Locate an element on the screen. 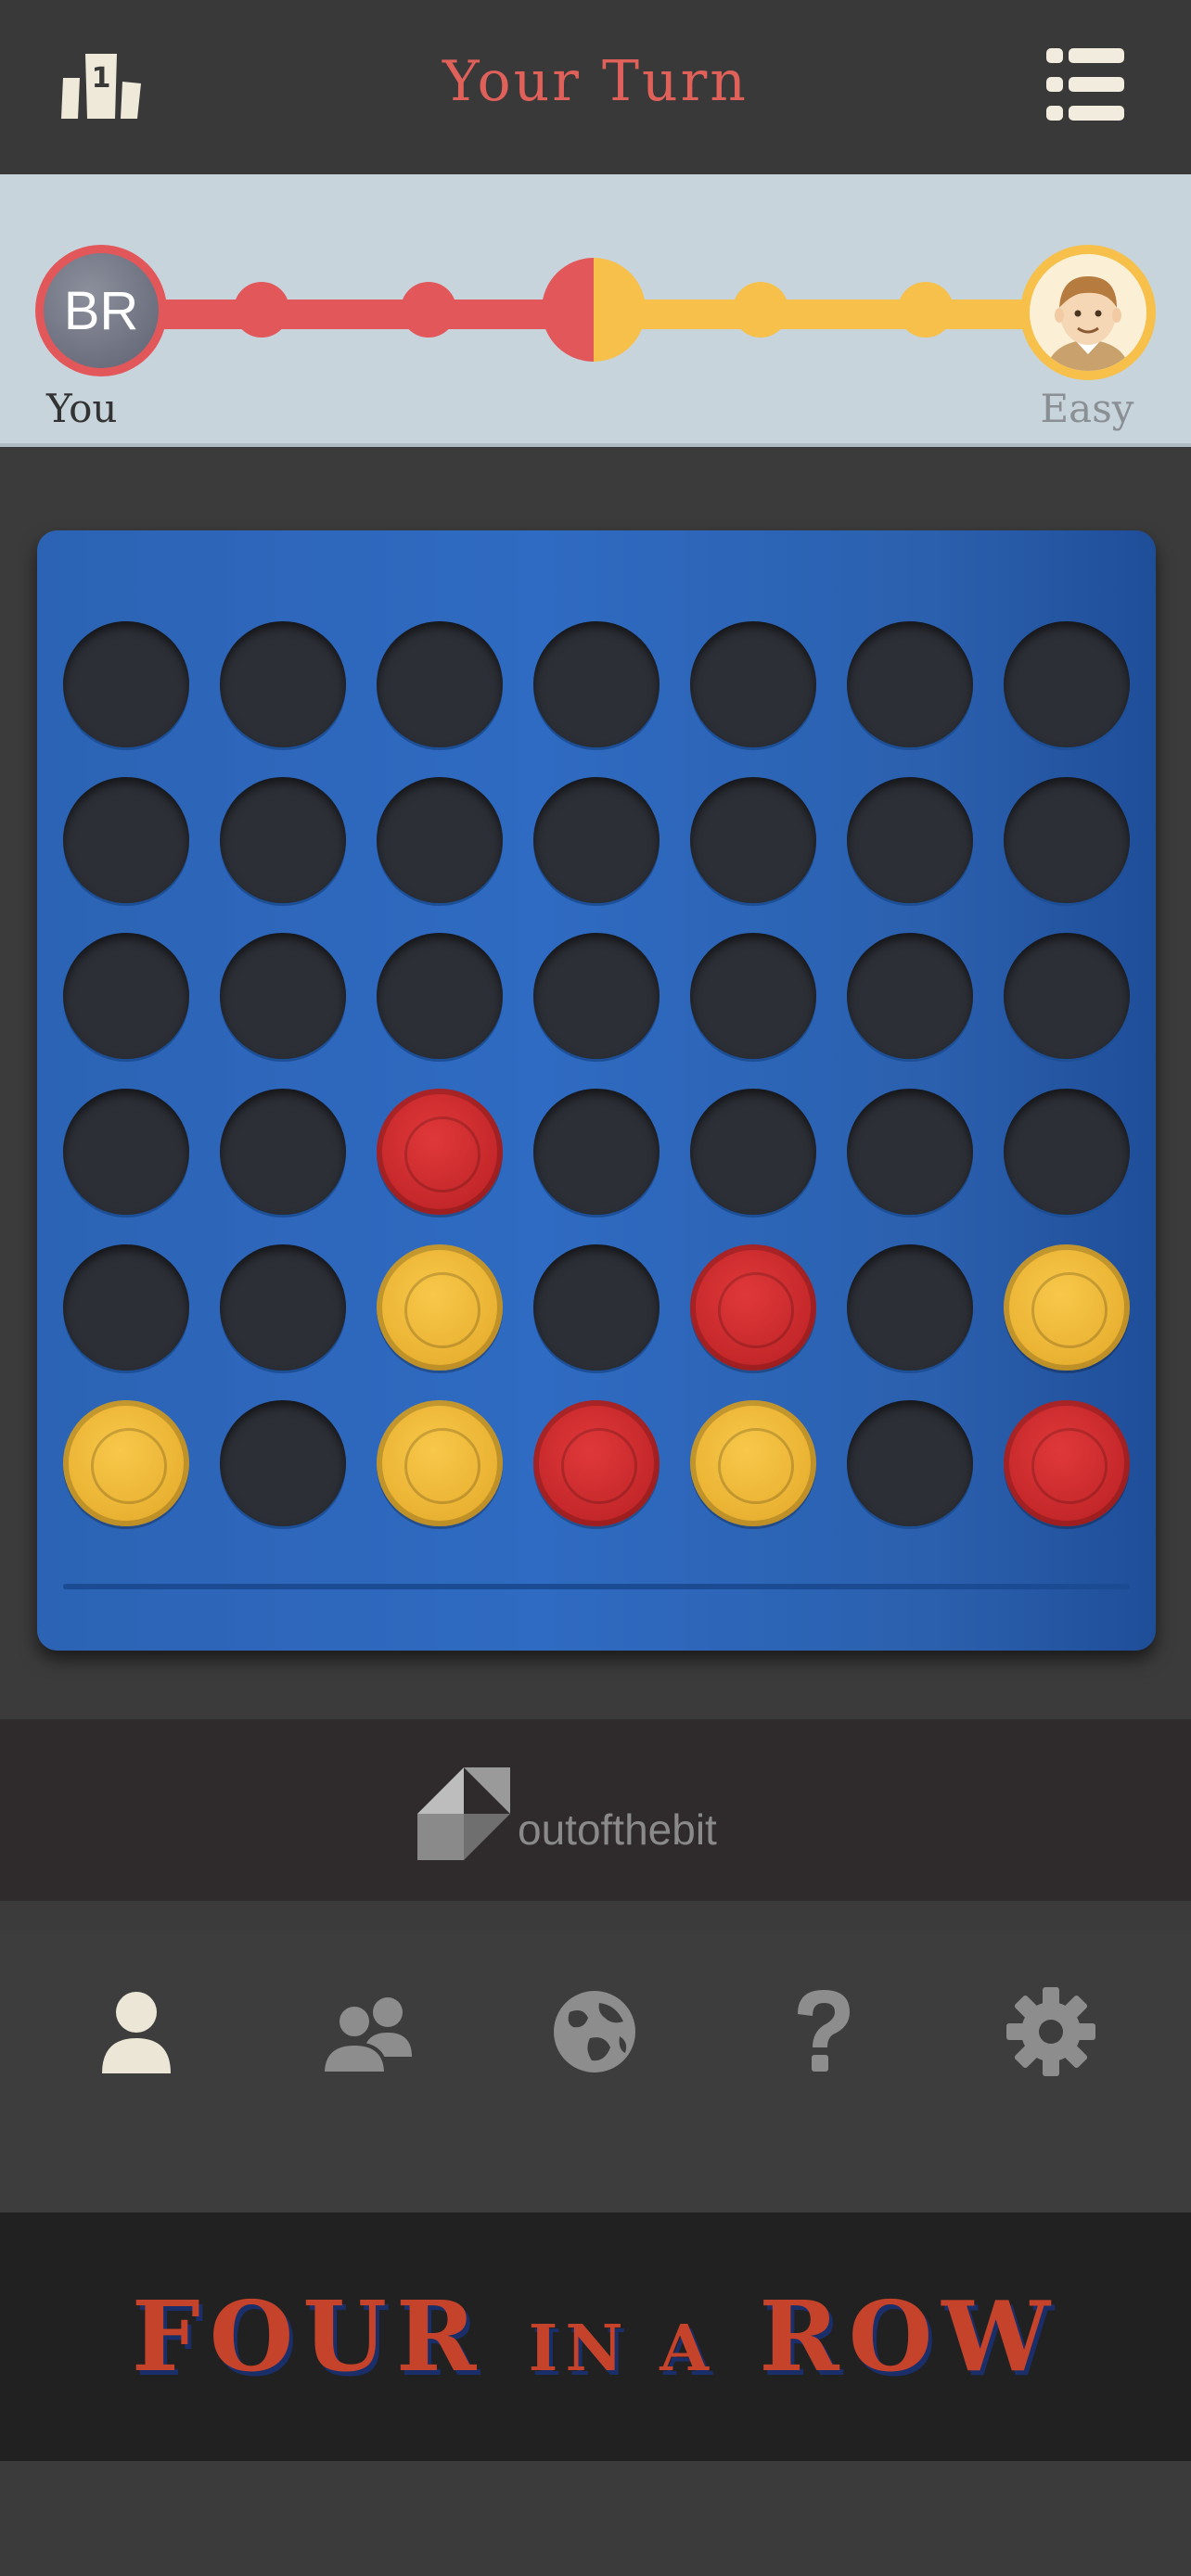  logo-word-four: FOUR is located at coordinates (308, 2336).